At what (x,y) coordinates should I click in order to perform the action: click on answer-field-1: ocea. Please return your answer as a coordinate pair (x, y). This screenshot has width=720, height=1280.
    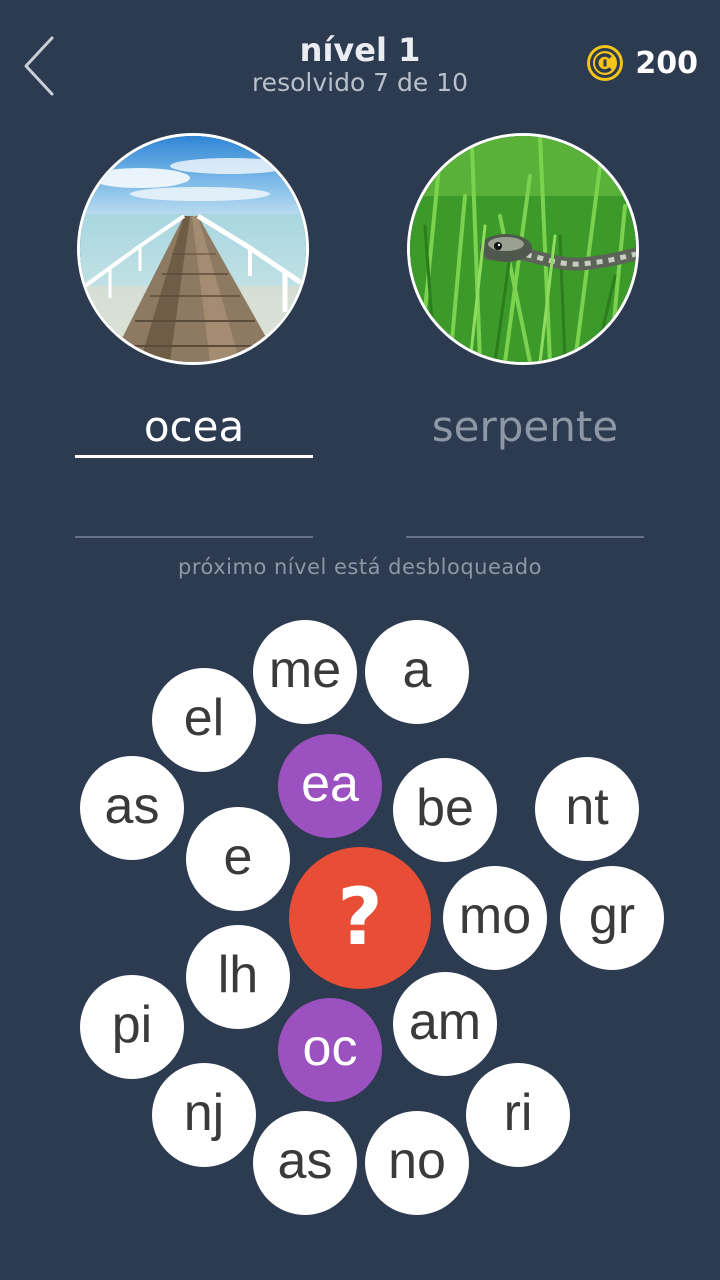
    Looking at the image, I should click on (194, 427).